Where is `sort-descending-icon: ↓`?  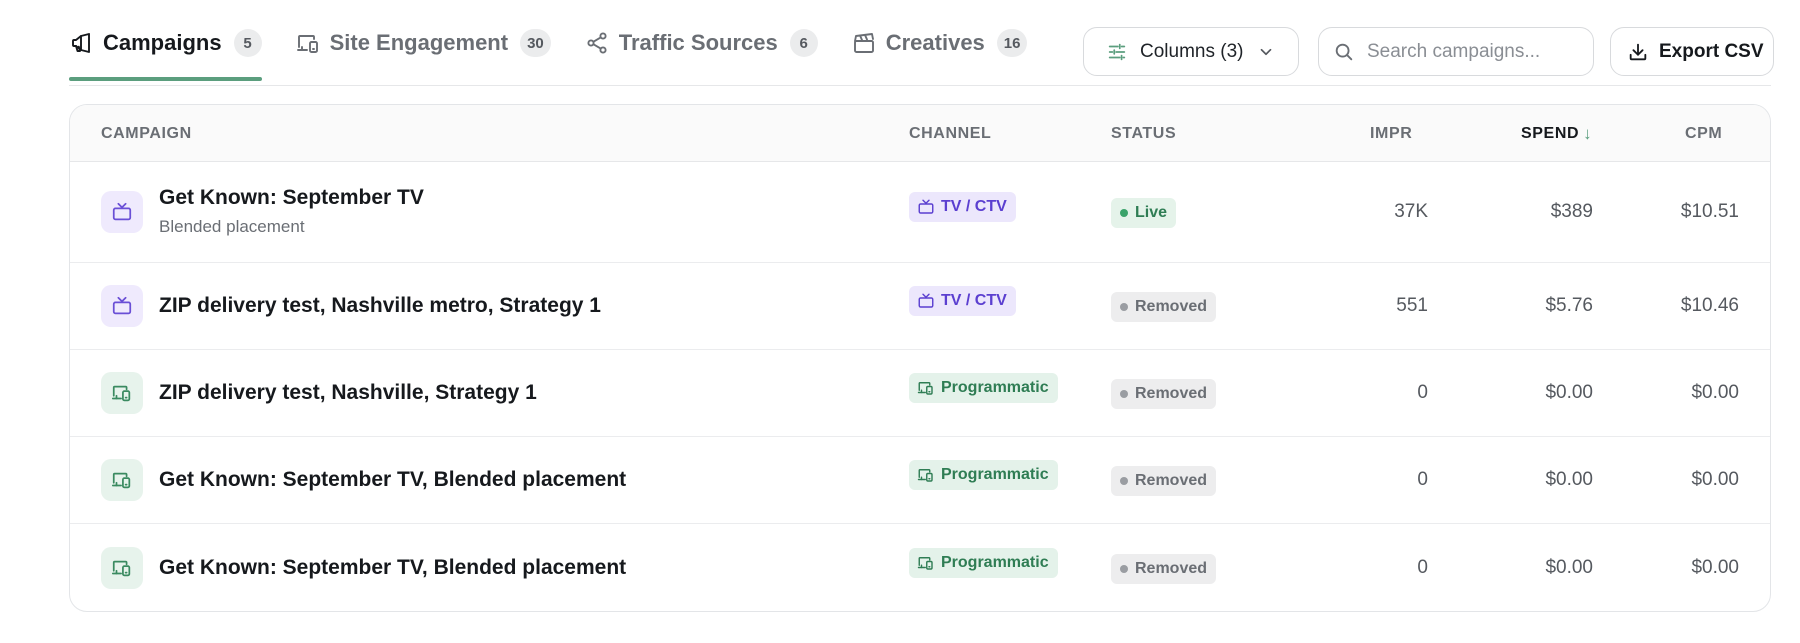 sort-descending-icon: ↓ is located at coordinates (1588, 133).